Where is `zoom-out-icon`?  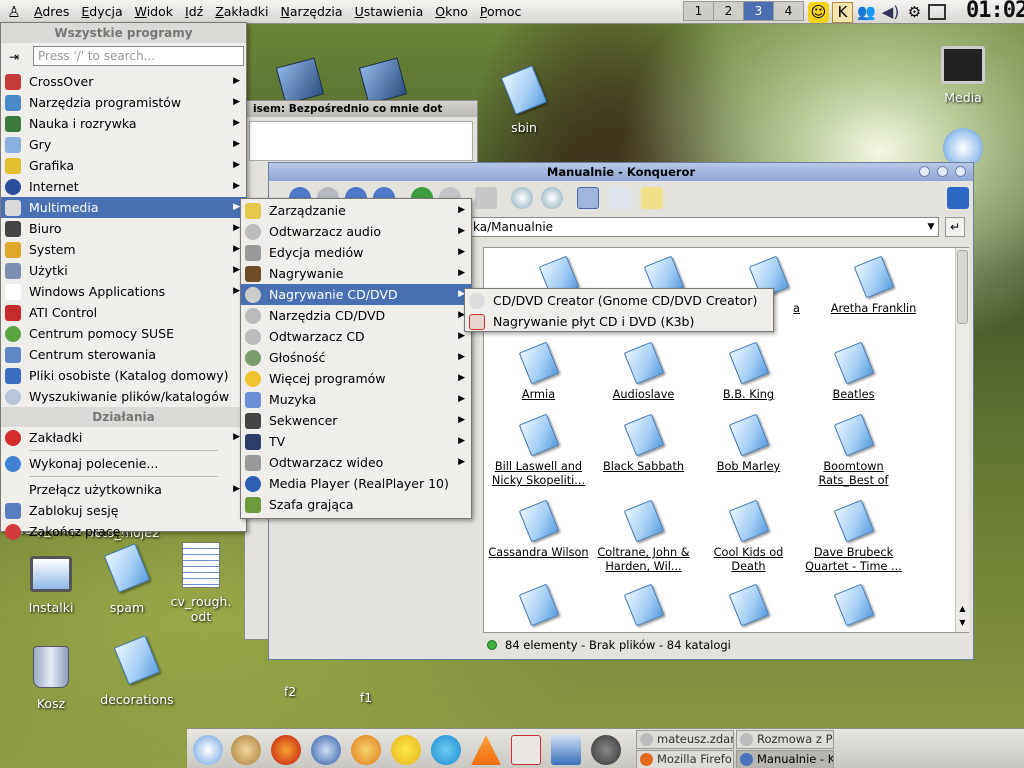 zoom-out-icon is located at coordinates (552, 198).